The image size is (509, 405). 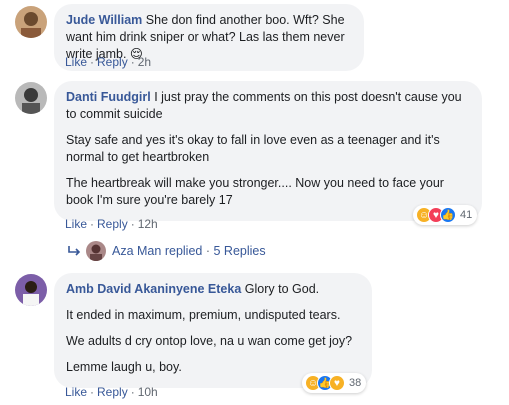 What do you see at coordinates (108, 97) in the screenshot?
I see `comment-author: Danti Fuudgirl` at bounding box center [108, 97].